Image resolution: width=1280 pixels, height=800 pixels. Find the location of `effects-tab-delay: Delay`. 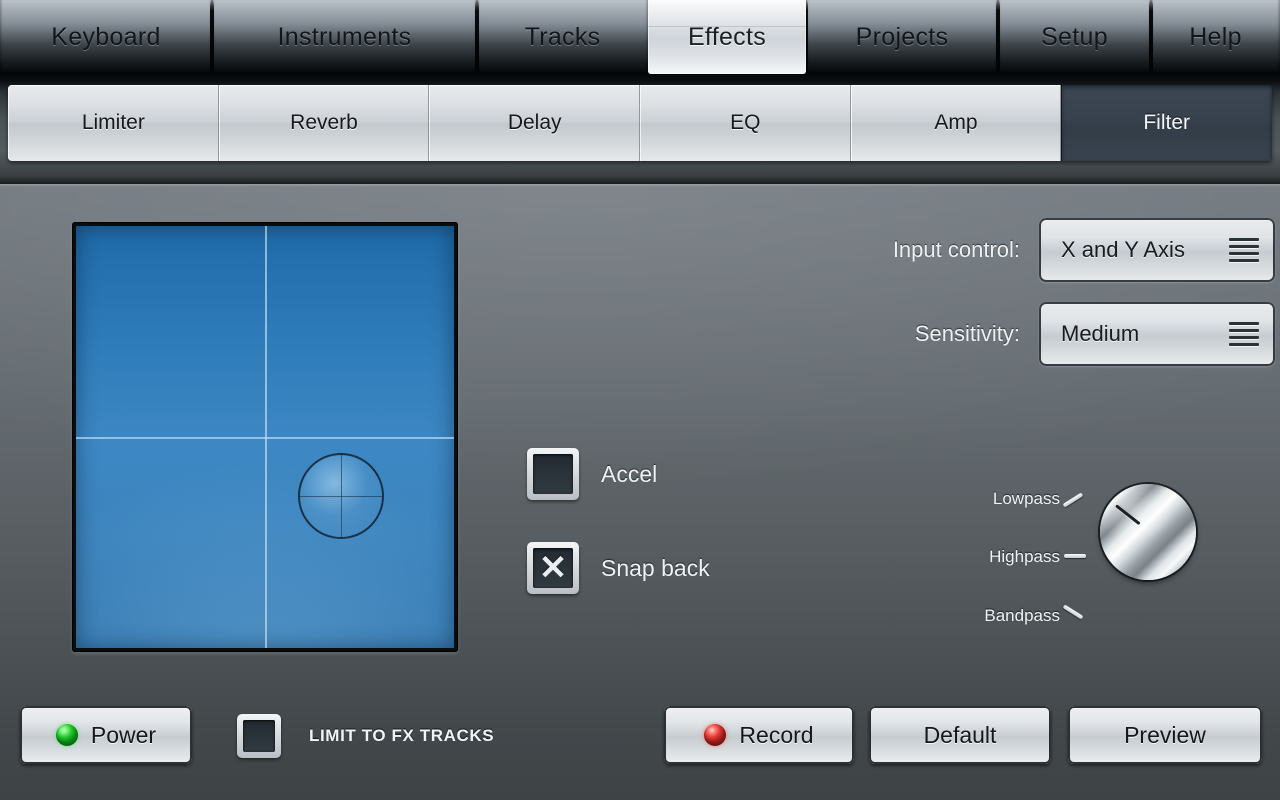

effects-tab-delay: Delay is located at coordinates (535, 123).